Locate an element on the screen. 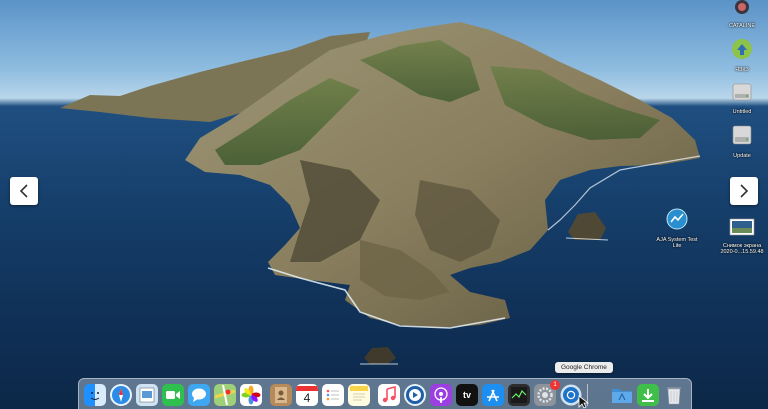  dock-item-applications-folder is located at coordinates (622, 395).